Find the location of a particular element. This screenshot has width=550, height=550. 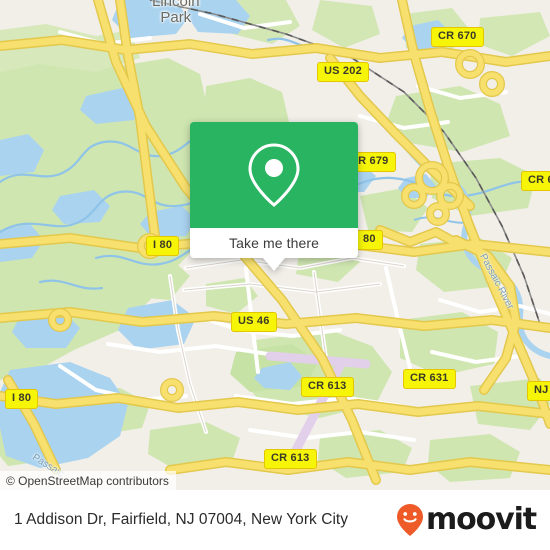

map-pin-icon is located at coordinates (274, 175).